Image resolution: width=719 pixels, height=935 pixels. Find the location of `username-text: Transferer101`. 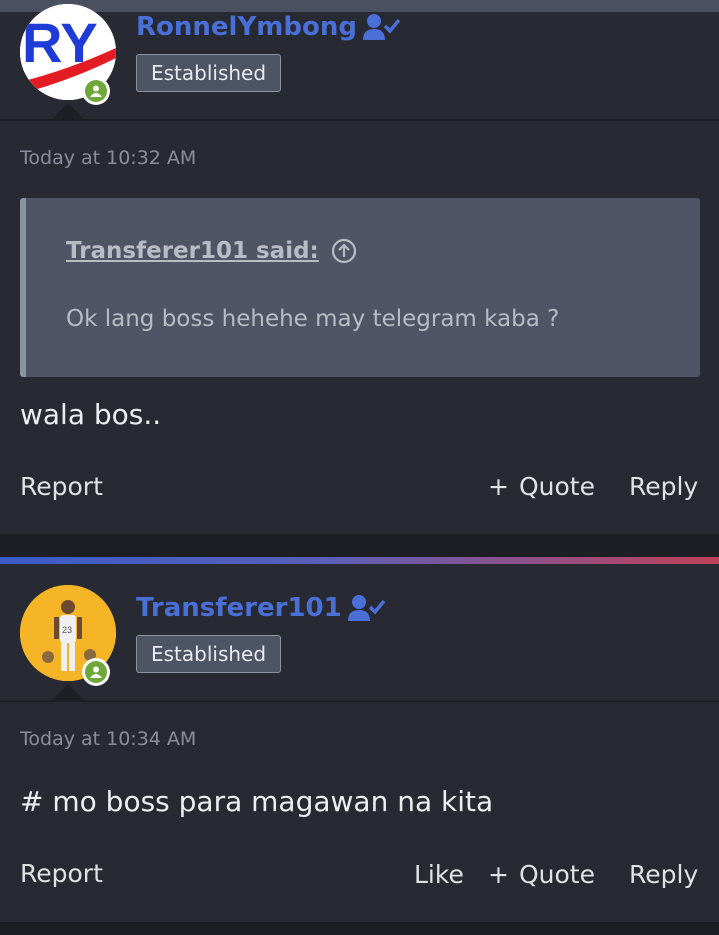

username-text: Transferer101 is located at coordinates (239, 608).